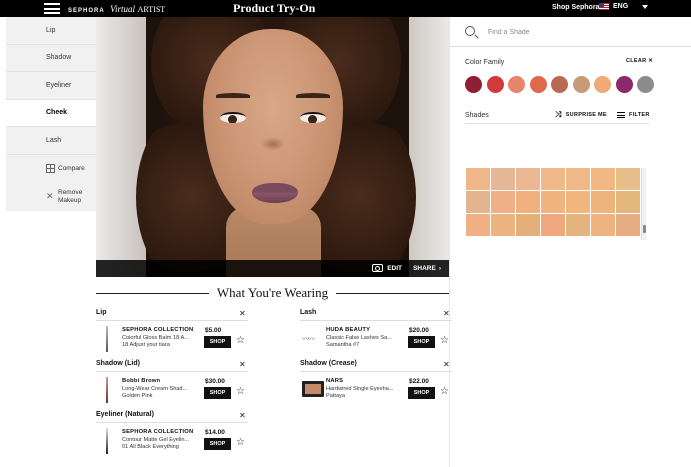 The height and width of the screenshot is (467, 691). I want to click on sidebar-item-cheek: Cheek, so click(51, 113).